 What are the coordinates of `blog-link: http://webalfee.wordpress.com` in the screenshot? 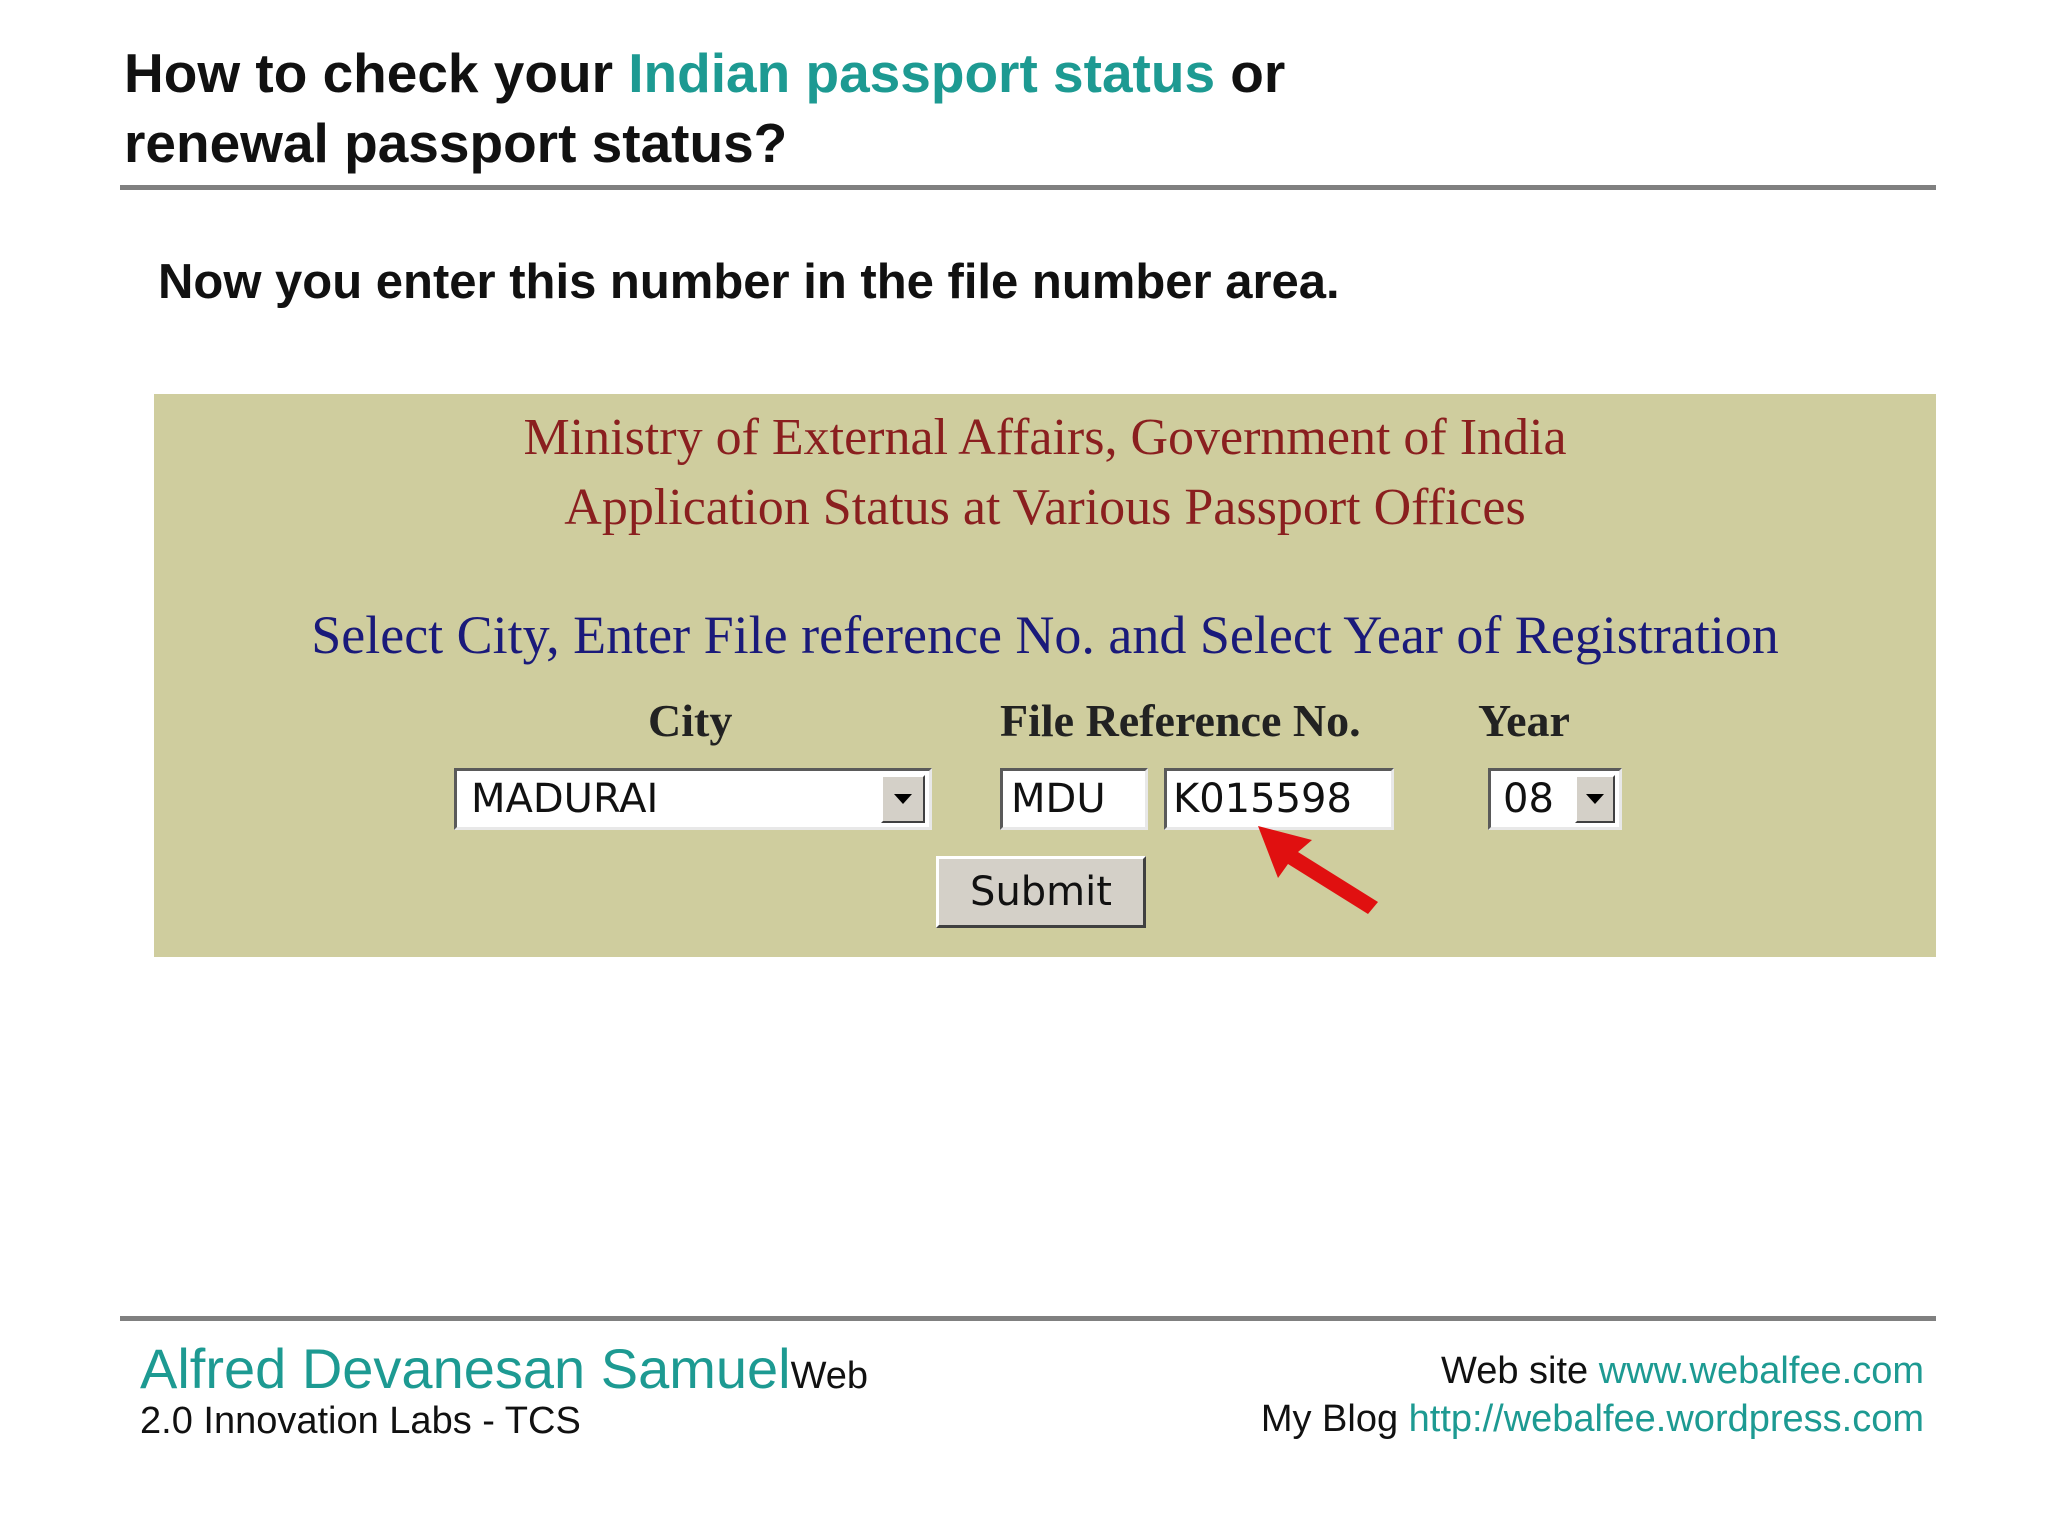 It's located at (1666, 1419).